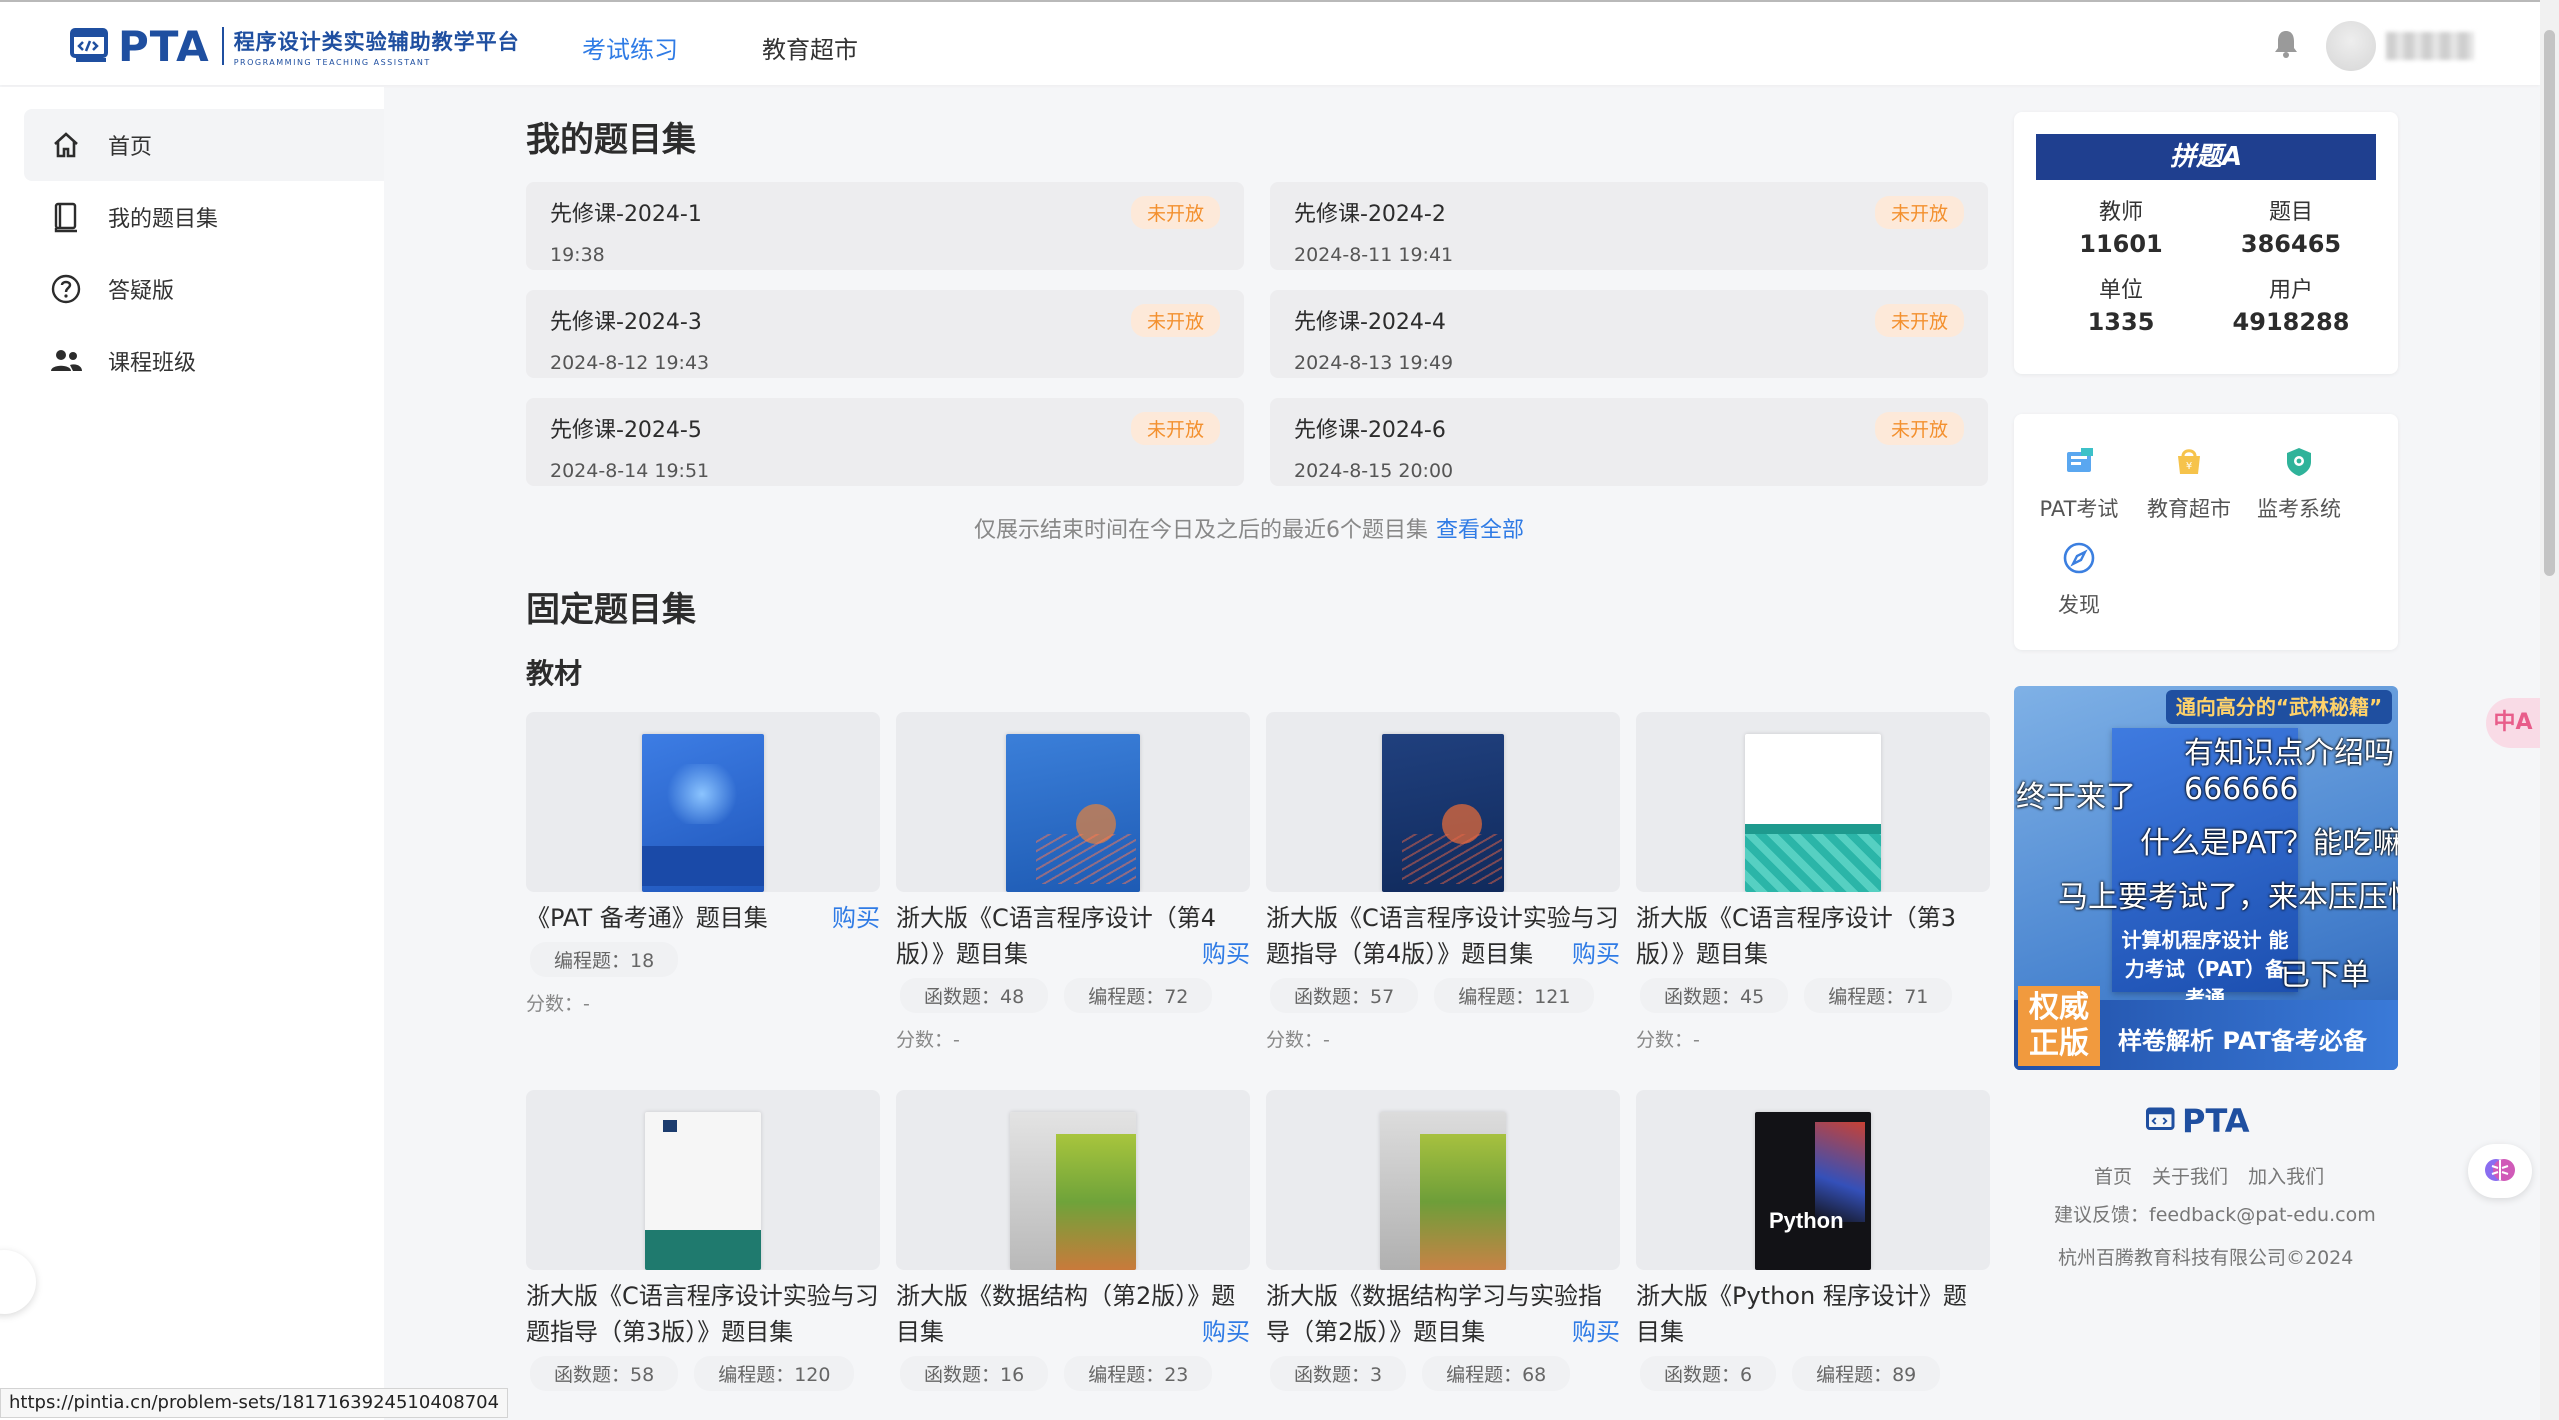  Describe the element at coordinates (2120, 212) in the screenshot. I see `stat-label: 教师` at that location.